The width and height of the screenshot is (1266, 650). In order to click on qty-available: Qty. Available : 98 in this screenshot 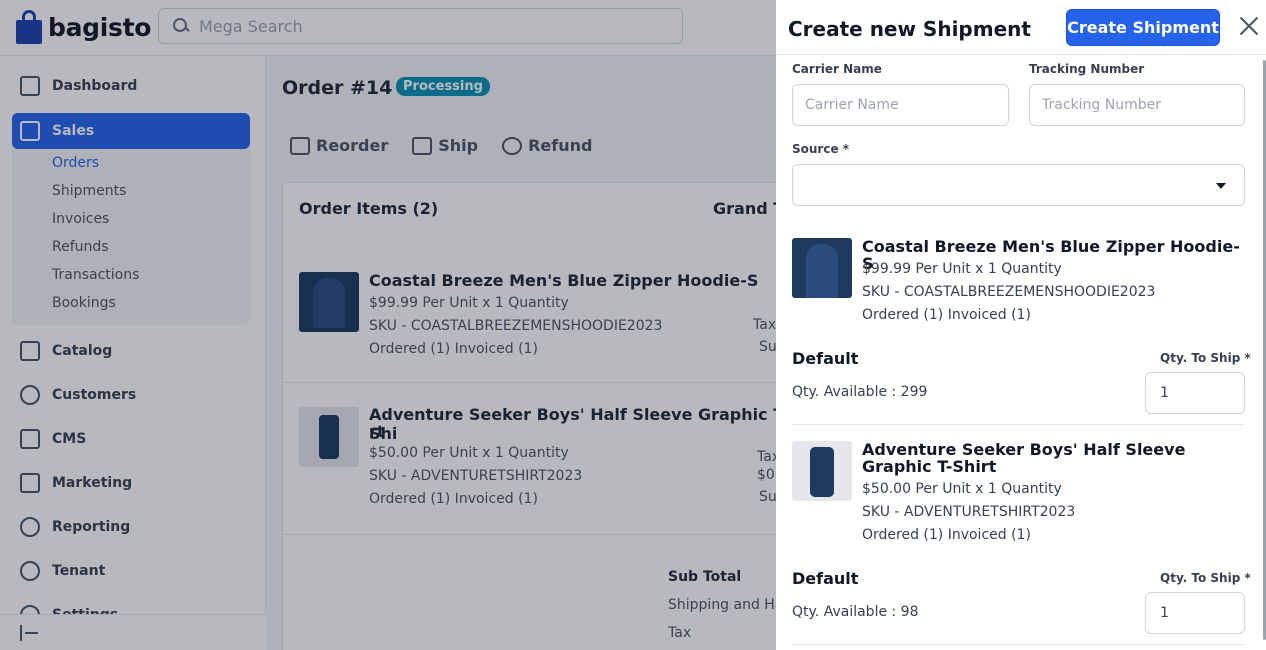, I will do `click(855, 612)`.